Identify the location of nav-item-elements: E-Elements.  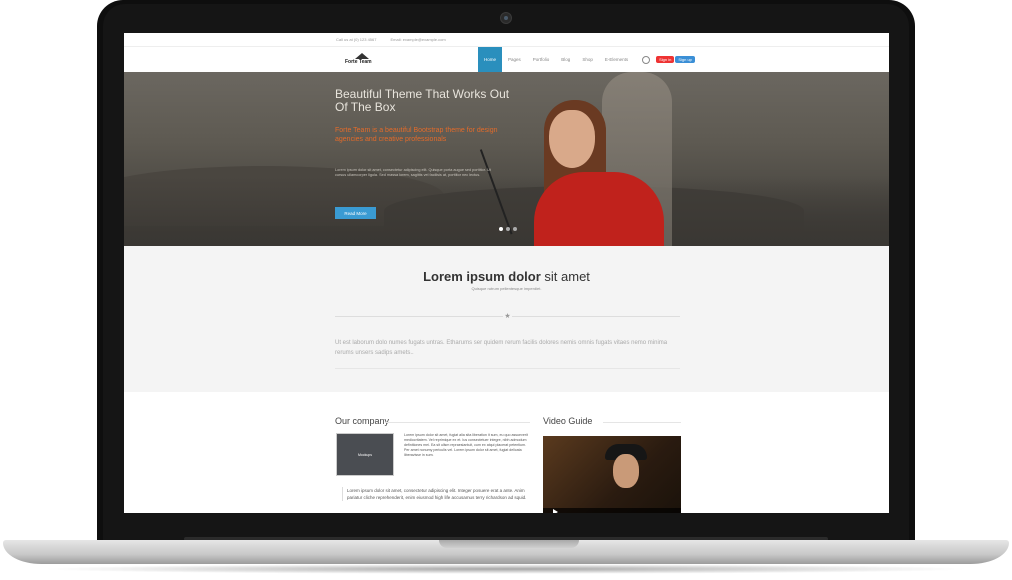
(616, 59).